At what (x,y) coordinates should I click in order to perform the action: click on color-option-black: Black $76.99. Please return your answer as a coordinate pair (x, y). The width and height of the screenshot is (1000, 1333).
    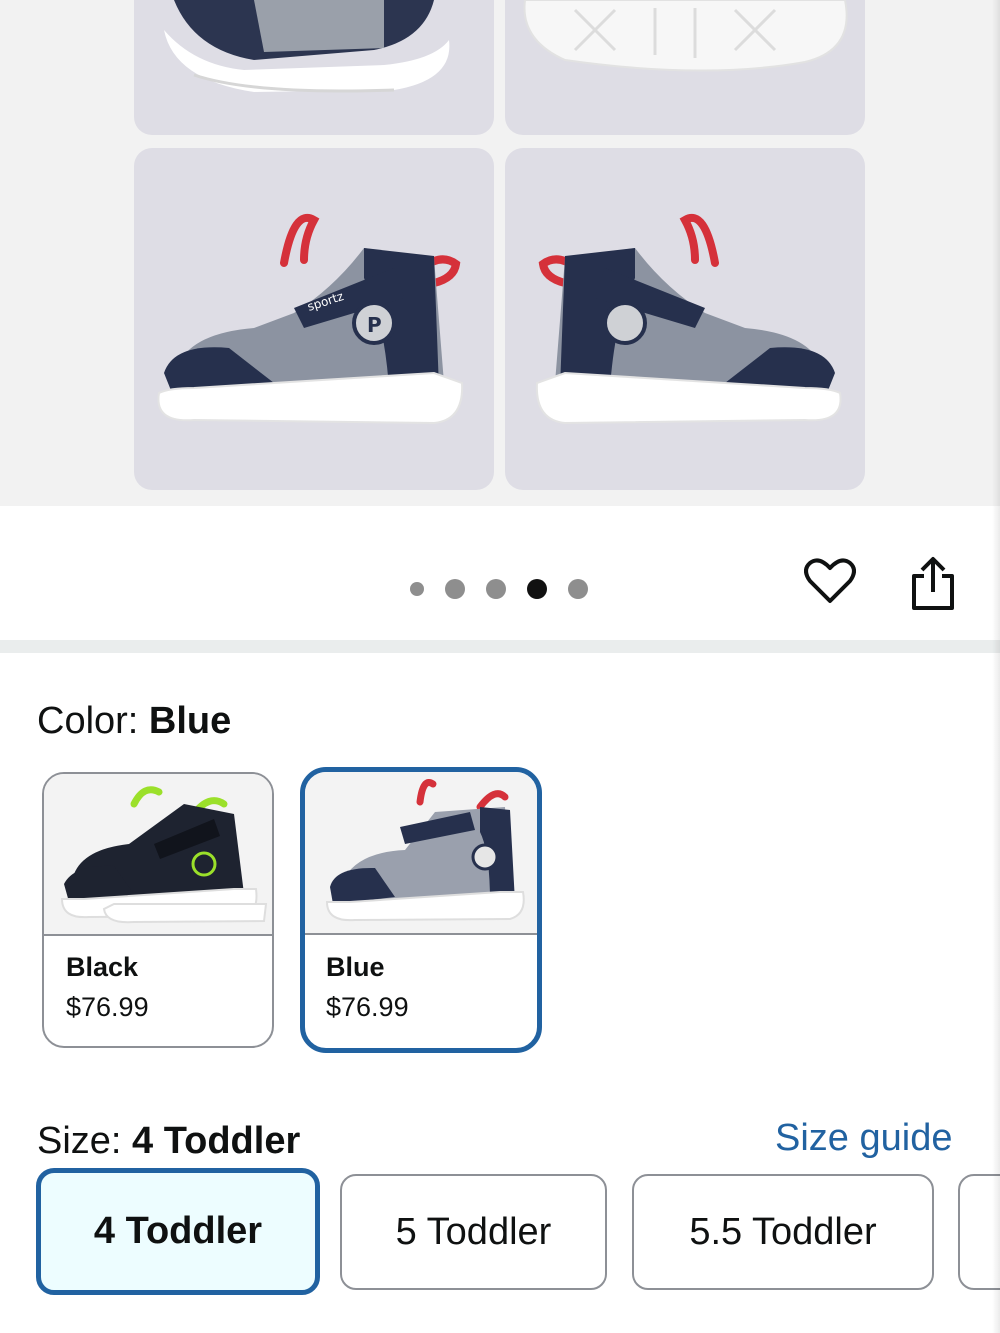
    Looking at the image, I should click on (158, 910).